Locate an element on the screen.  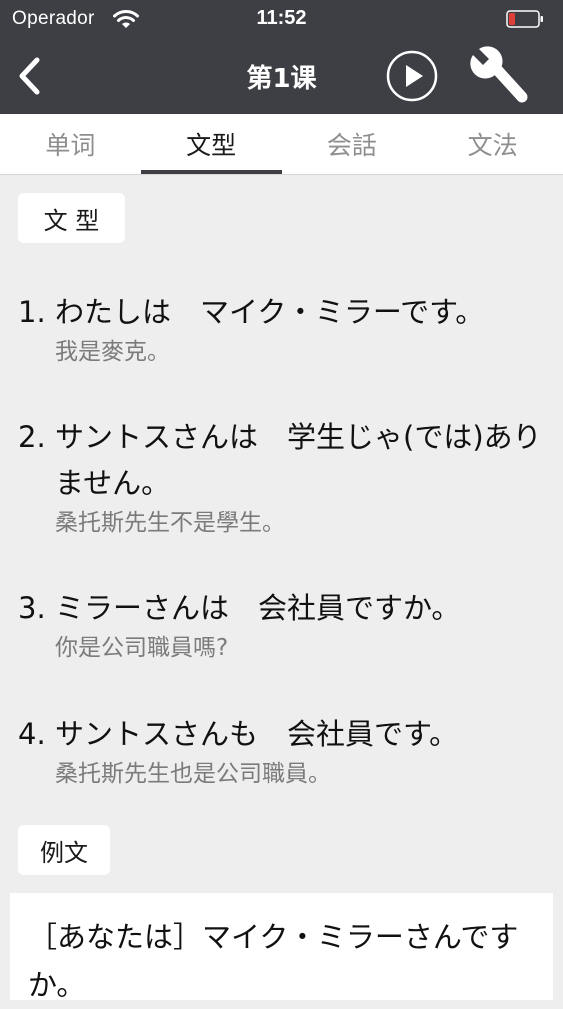
sentence-translation: 桑托斯先生也是公司職員。 is located at coordinates (193, 774).